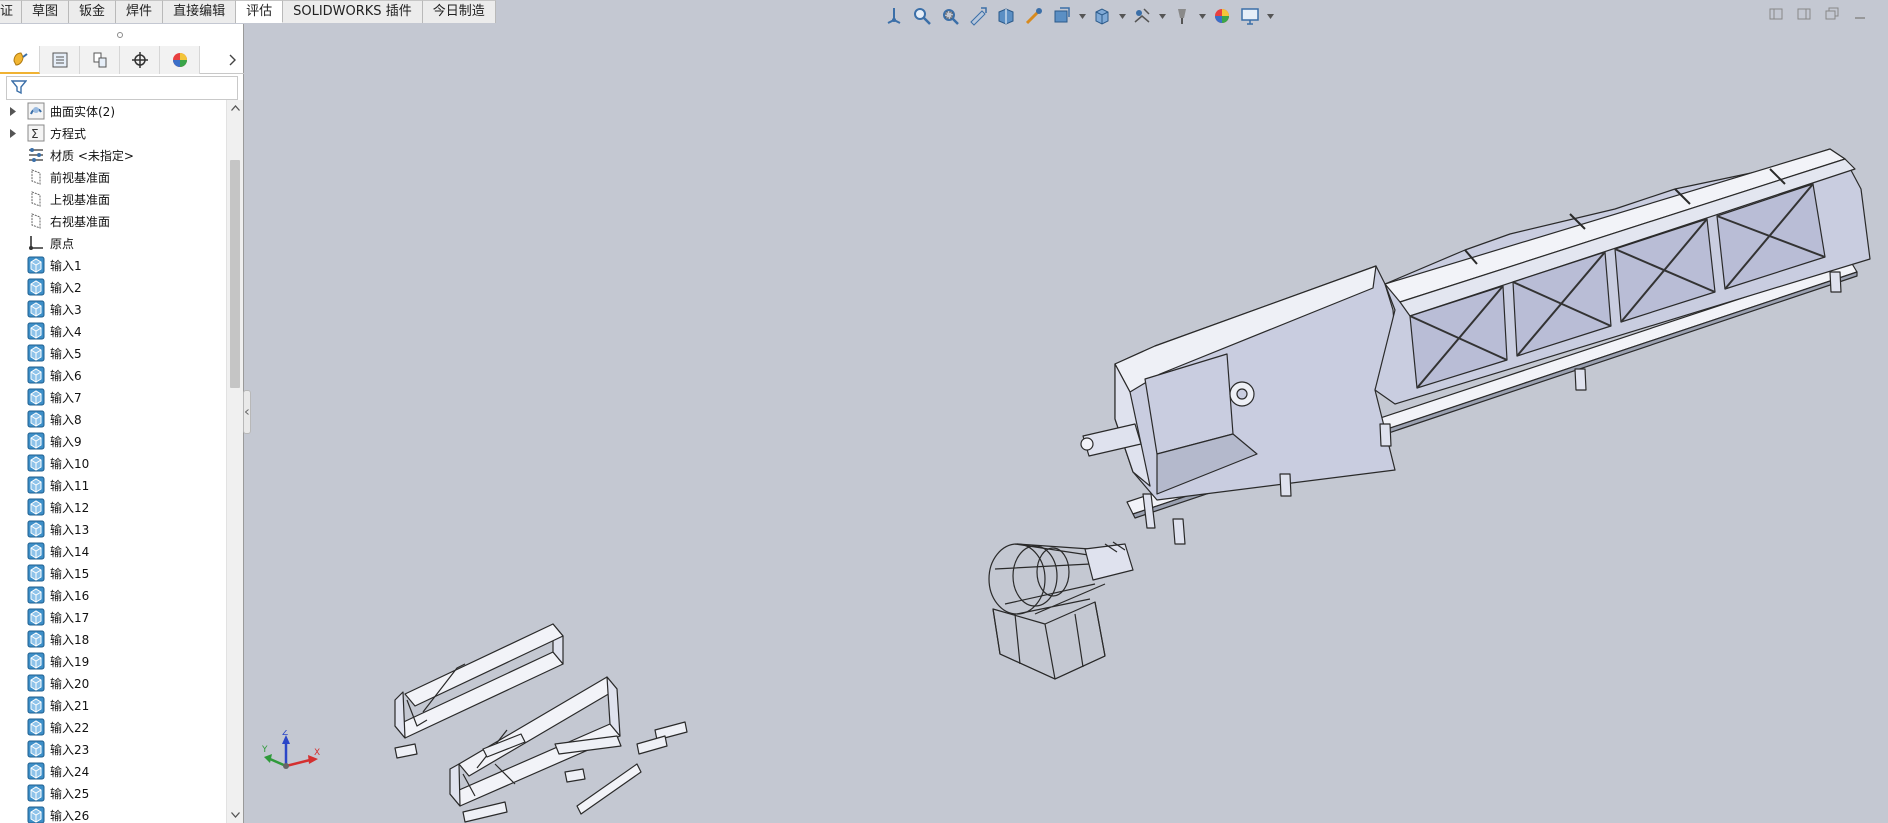 The width and height of the screenshot is (1888, 823). I want to click on tree-item: 右视基准面, so click(113, 221).